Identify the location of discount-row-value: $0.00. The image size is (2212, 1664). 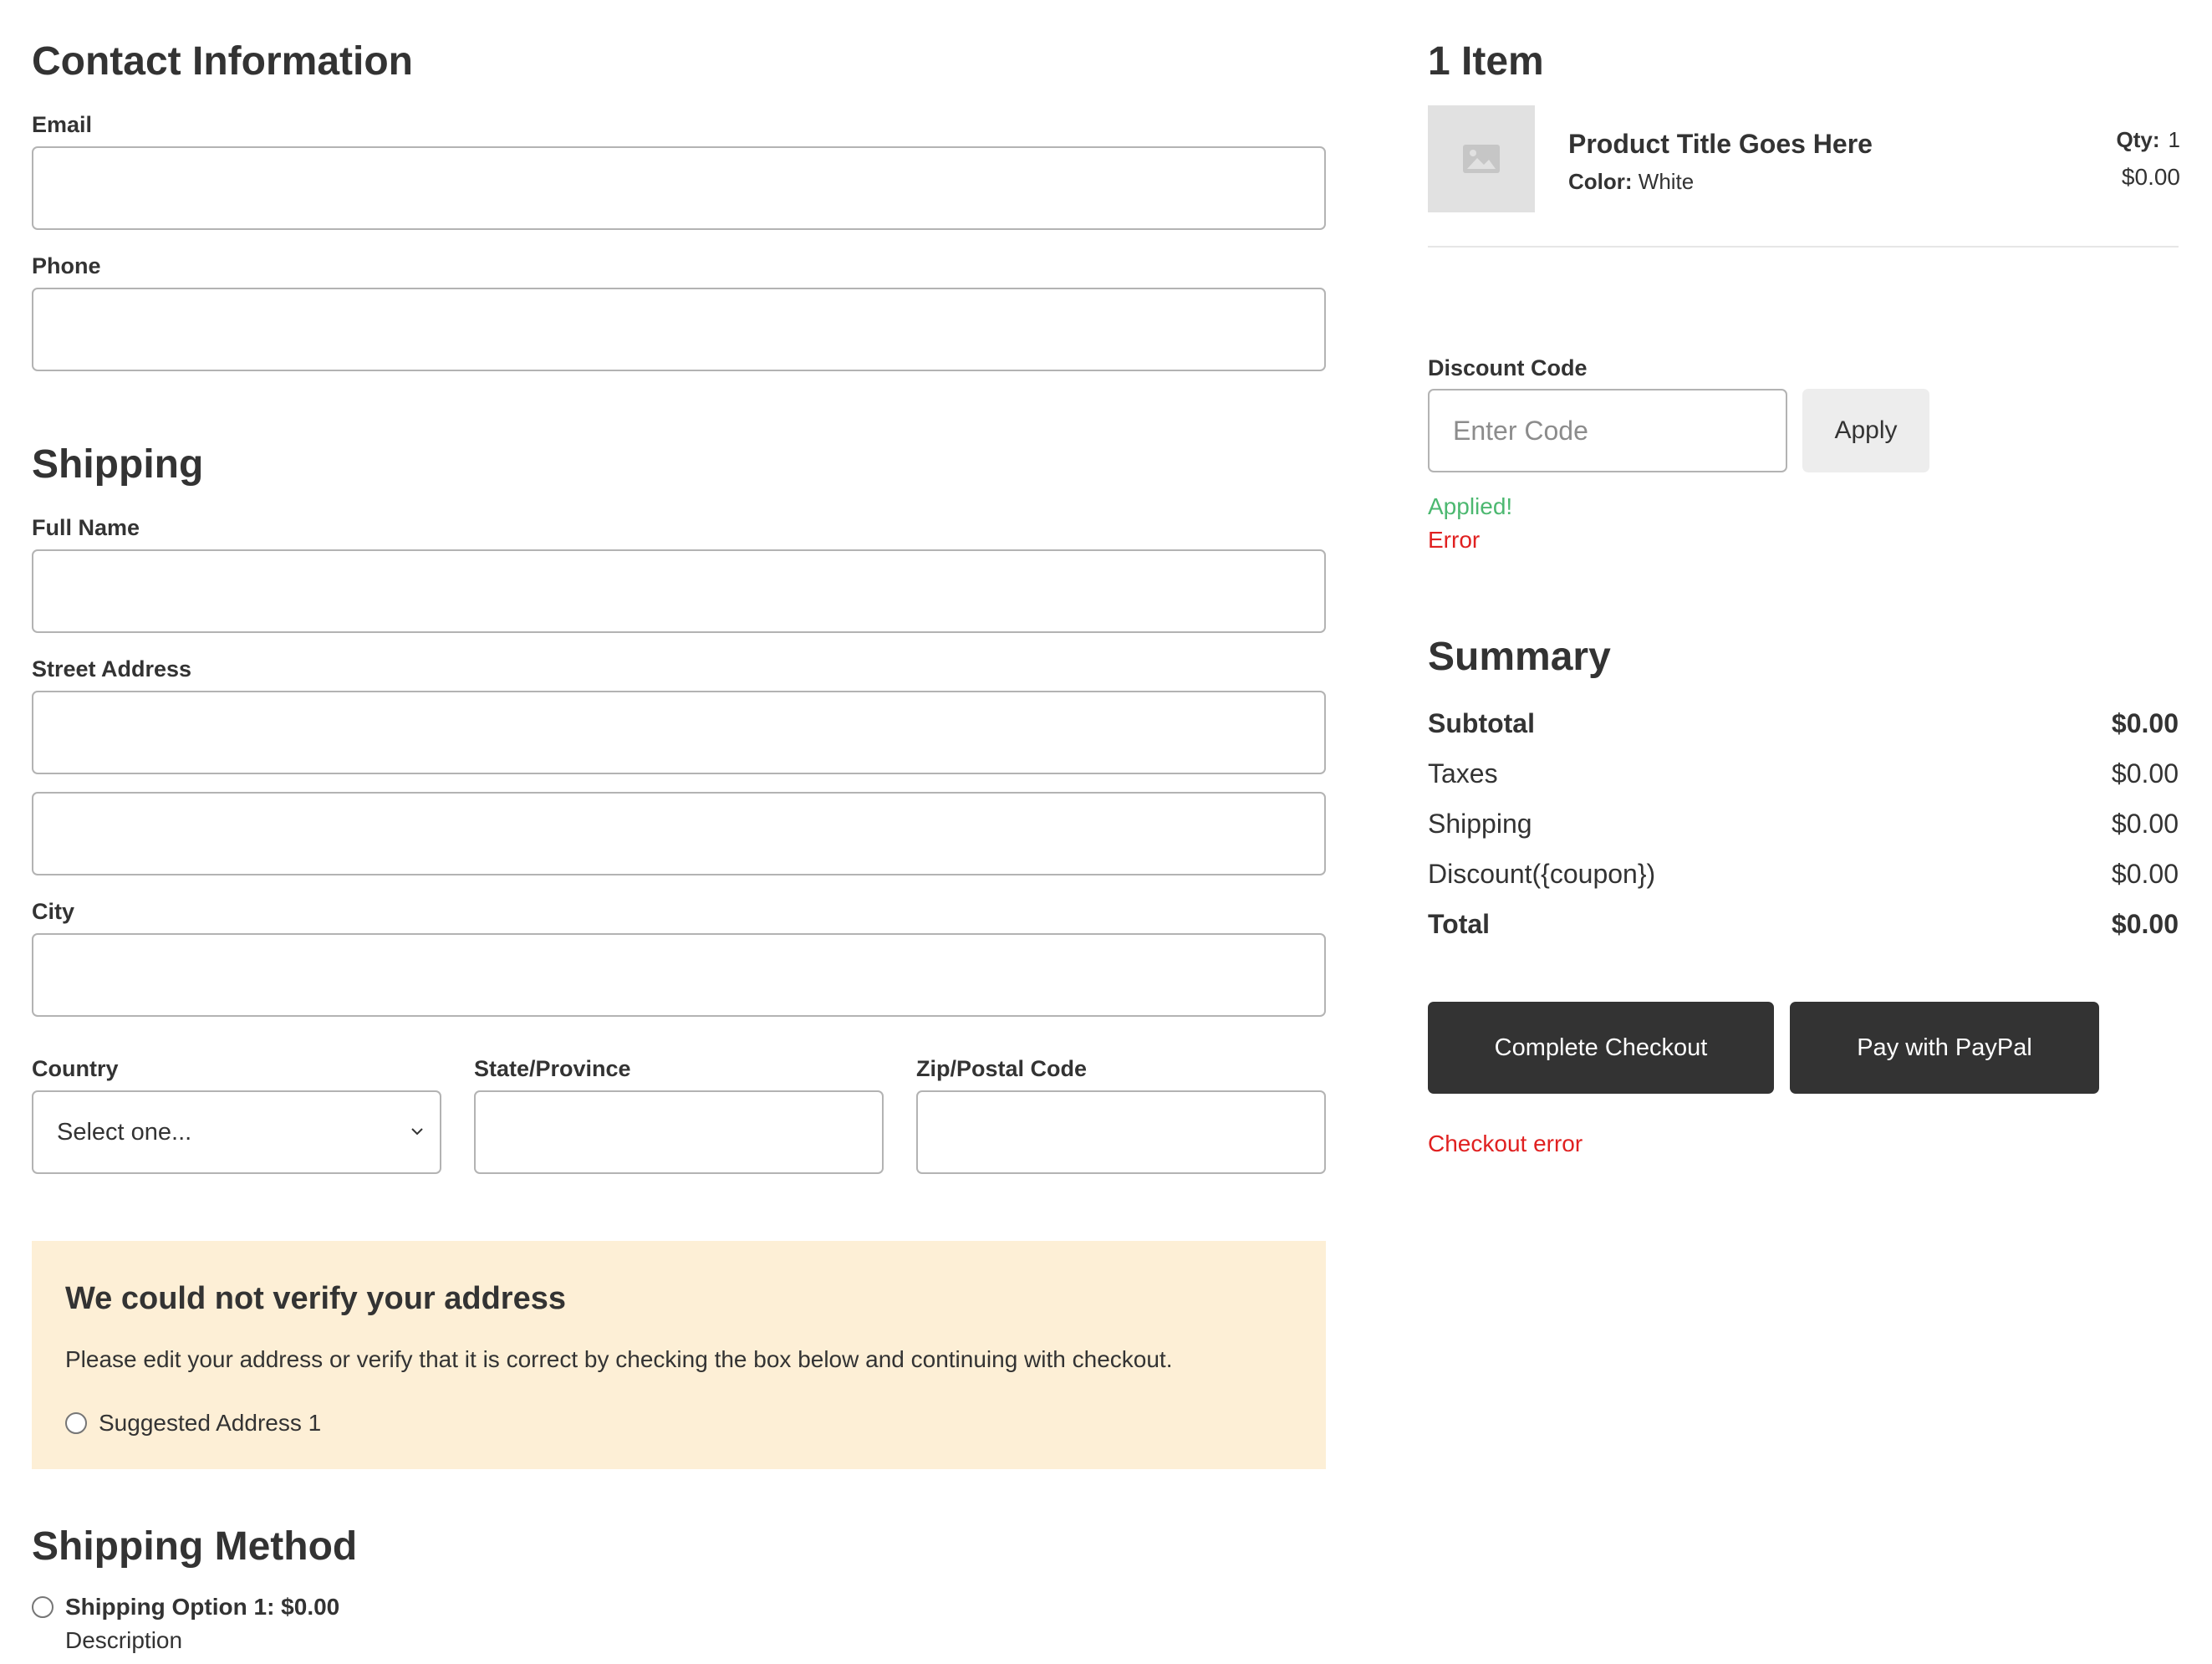
(2145, 874).